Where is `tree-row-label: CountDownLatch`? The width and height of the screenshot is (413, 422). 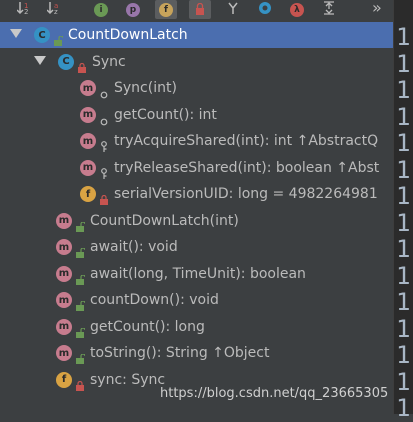 tree-row-label: CountDownLatch is located at coordinates (128, 35).